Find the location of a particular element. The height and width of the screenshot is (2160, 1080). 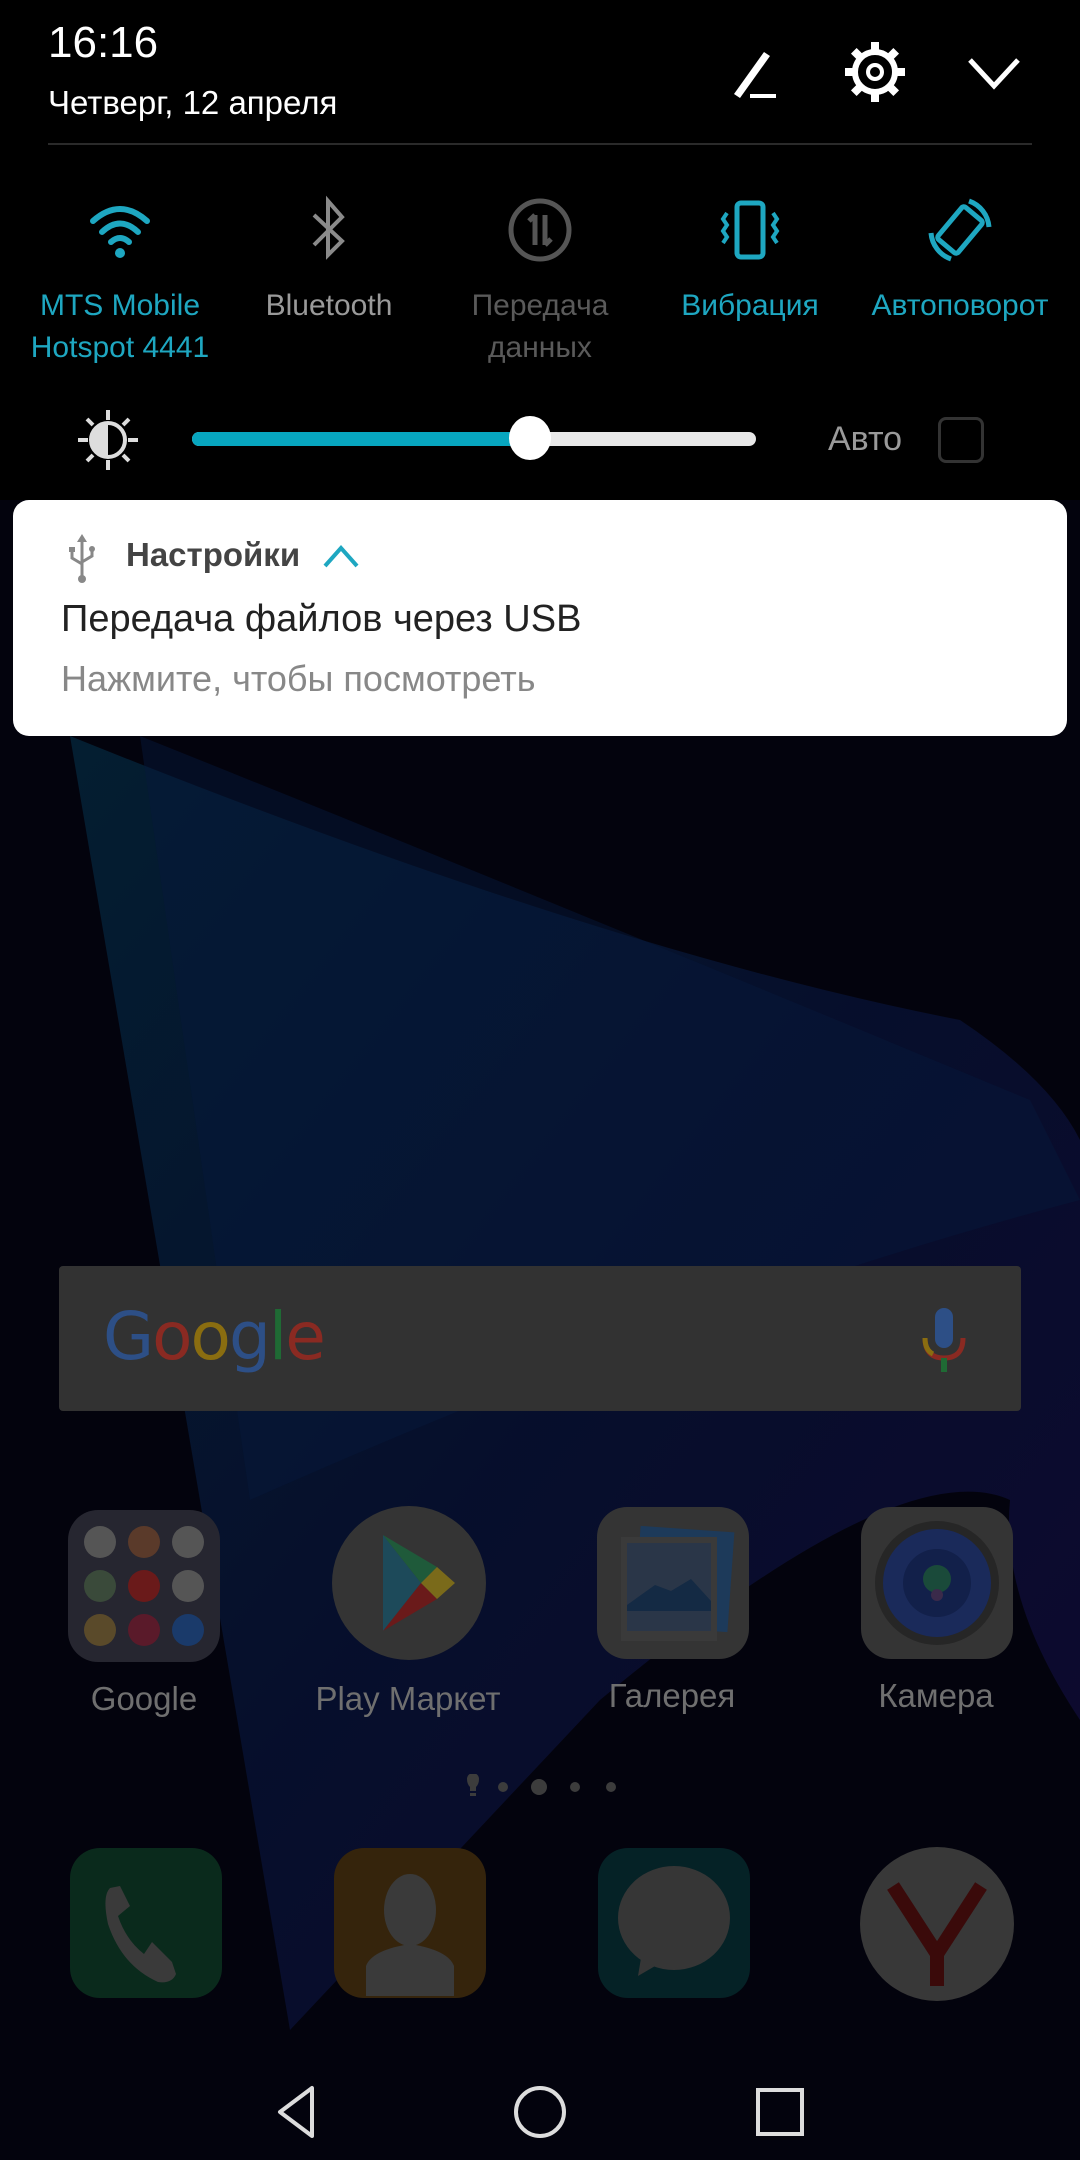

tile-label: Передача данных is located at coordinates (540, 326).